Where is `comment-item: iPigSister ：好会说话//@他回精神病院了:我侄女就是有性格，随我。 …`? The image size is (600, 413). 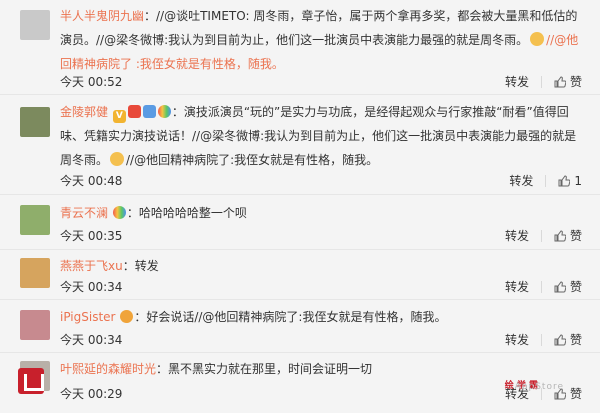
comment-item: iPigSister ：好会说话//@他回精神病院了:我侄女就是有性格，随我。 … is located at coordinates (300, 326).